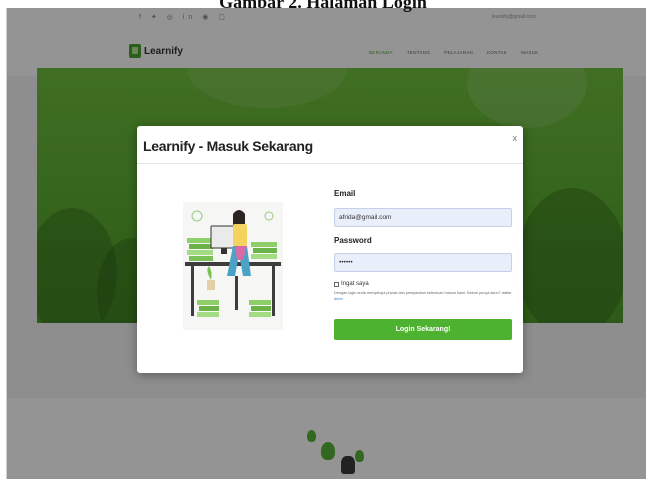 Image resolution: width=646 pixels, height=479 pixels. What do you see at coordinates (323, 6) in the screenshot?
I see `figure-caption: Gambar 2. Halaman Login` at bounding box center [323, 6].